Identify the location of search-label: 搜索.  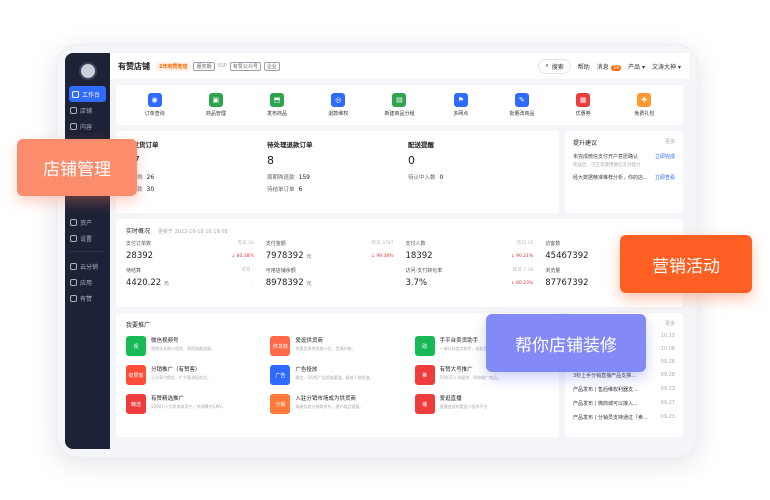
(557, 67).